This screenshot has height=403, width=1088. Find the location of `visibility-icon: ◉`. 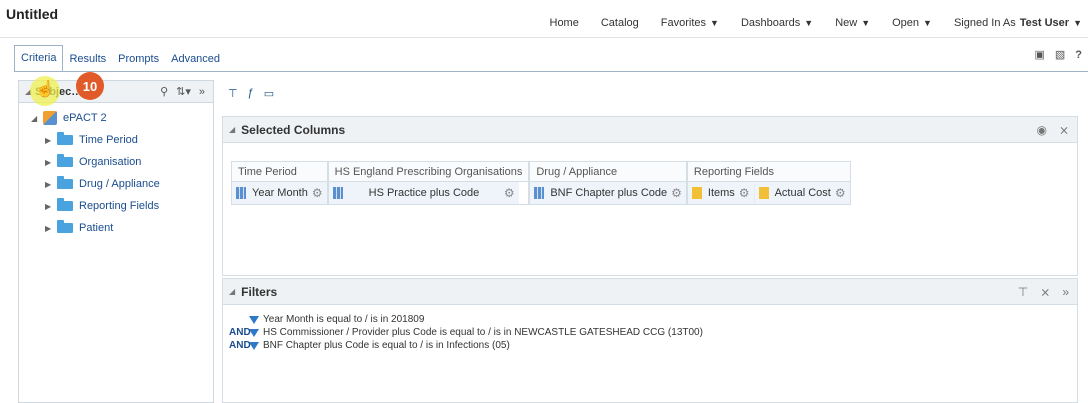

visibility-icon: ◉ is located at coordinates (1041, 130).